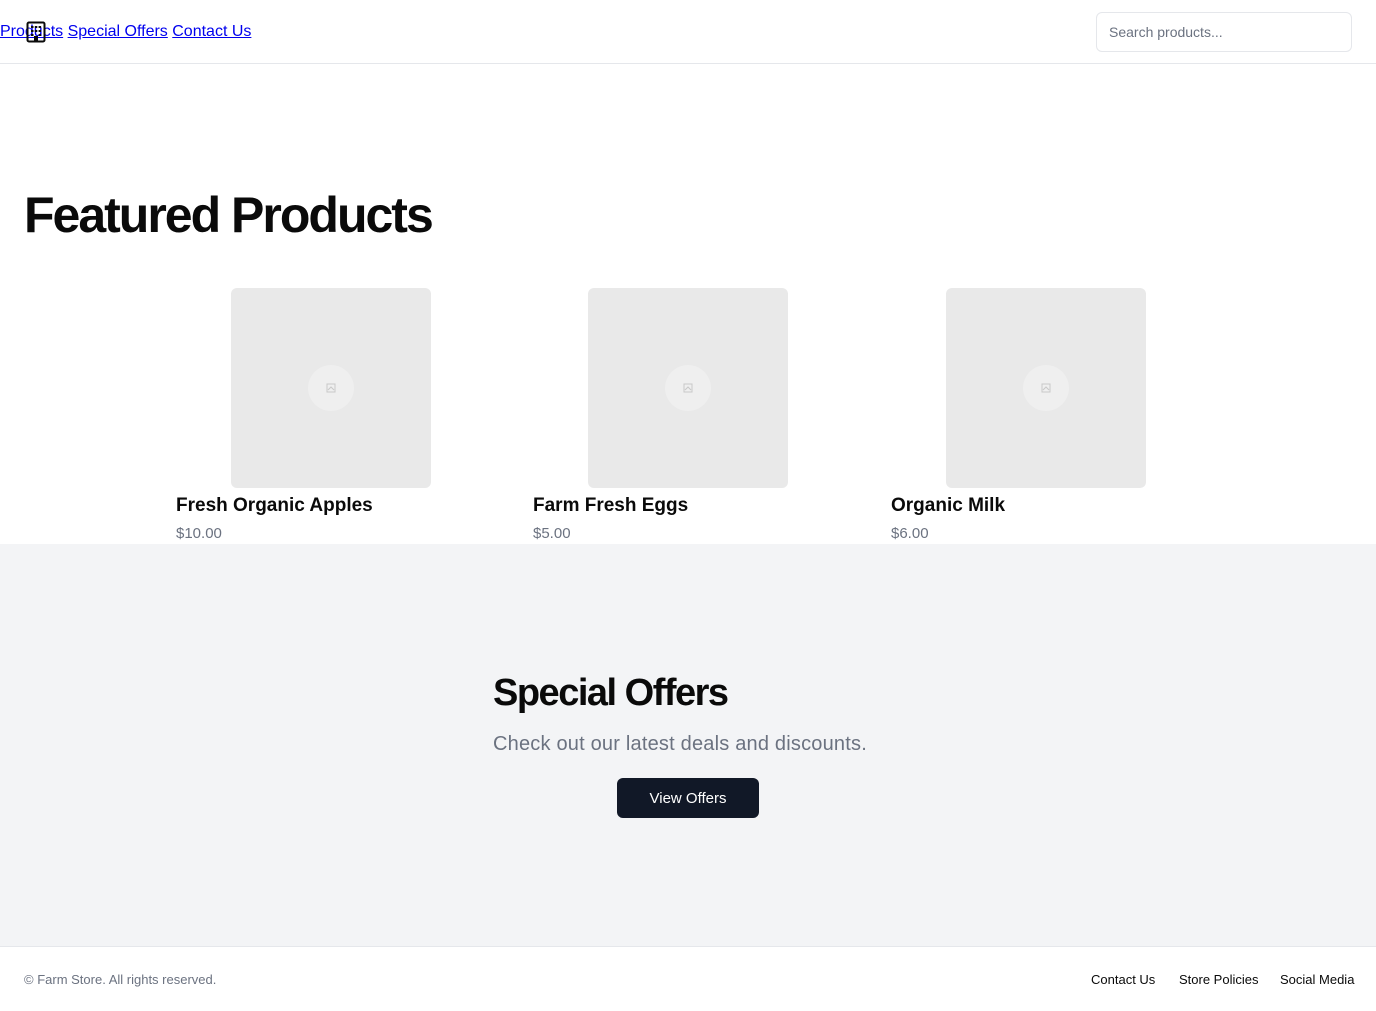 Image resolution: width=1376 pixels, height=1011 pixels. What do you see at coordinates (688, 32) in the screenshot?
I see `site-header: Products Special Offers Contact Us` at bounding box center [688, 32].